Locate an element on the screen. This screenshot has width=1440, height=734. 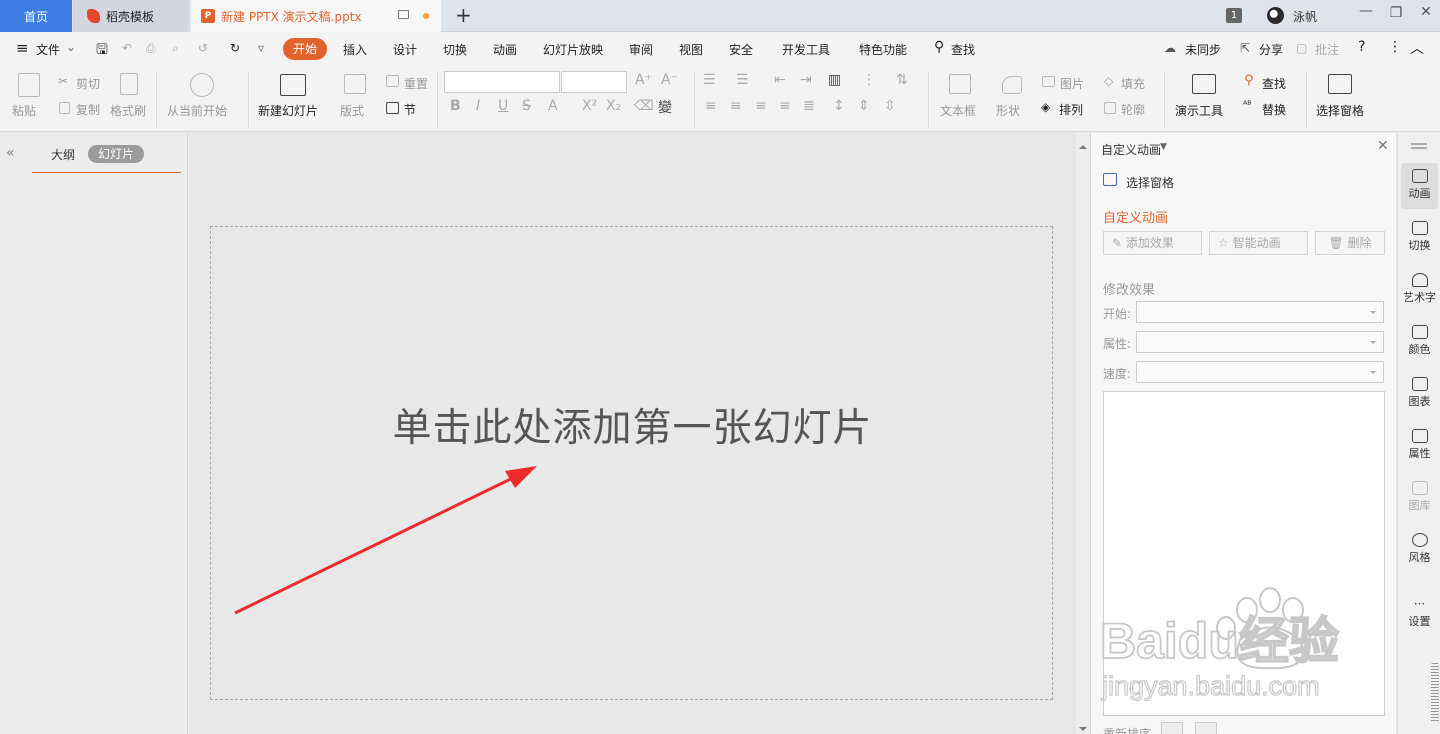
move-down-button is located at coordinates (1206, 728).